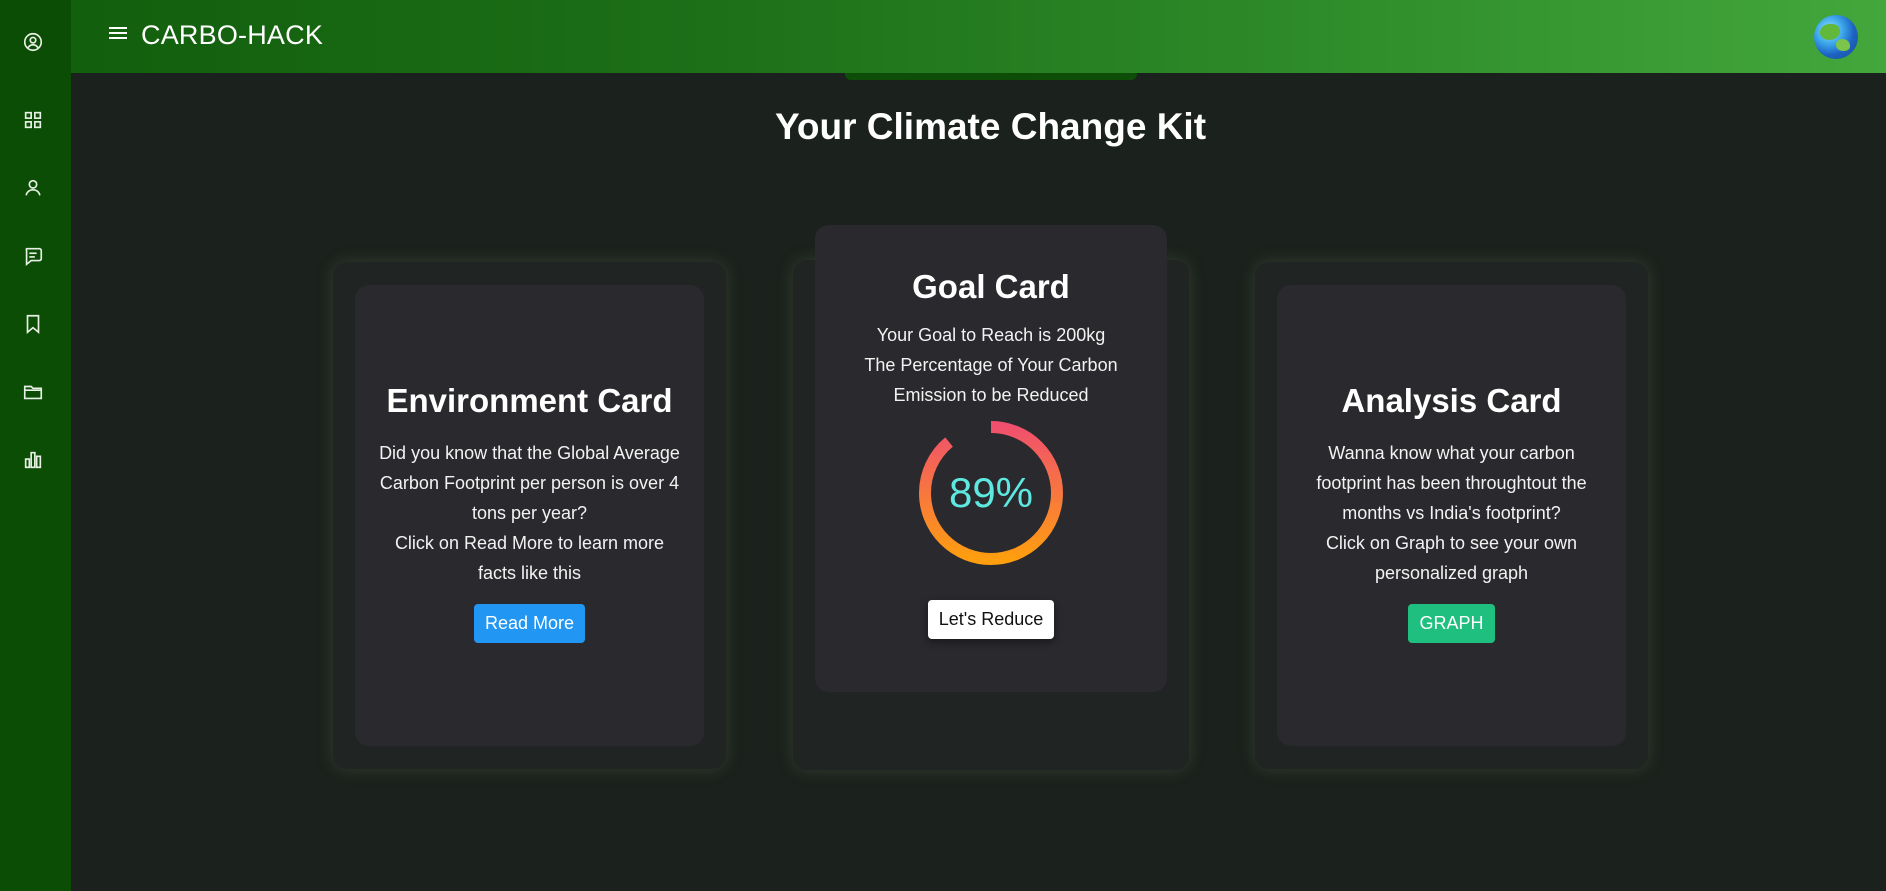 This screenshot has height=891, width=1886. I want to click on bar-chart-icon, so click(33, 460).